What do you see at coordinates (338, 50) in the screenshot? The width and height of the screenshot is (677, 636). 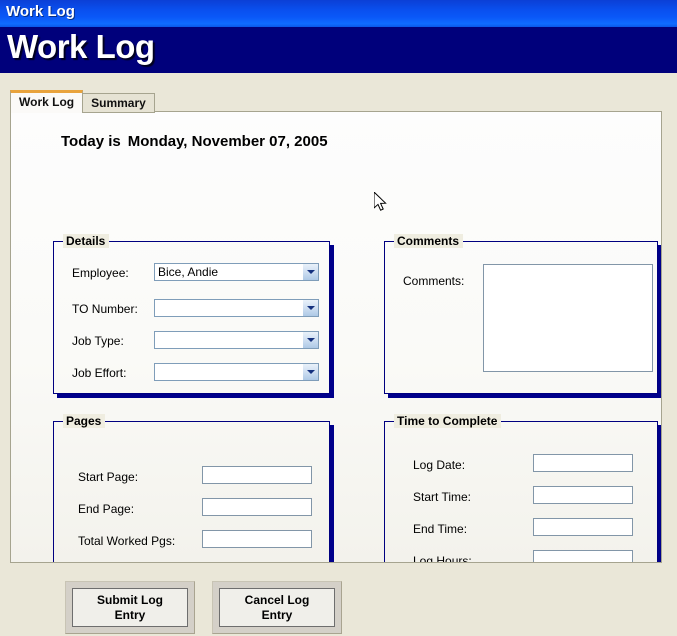 I see `app-header-band: Work Log` at bounding box center [338, 50].